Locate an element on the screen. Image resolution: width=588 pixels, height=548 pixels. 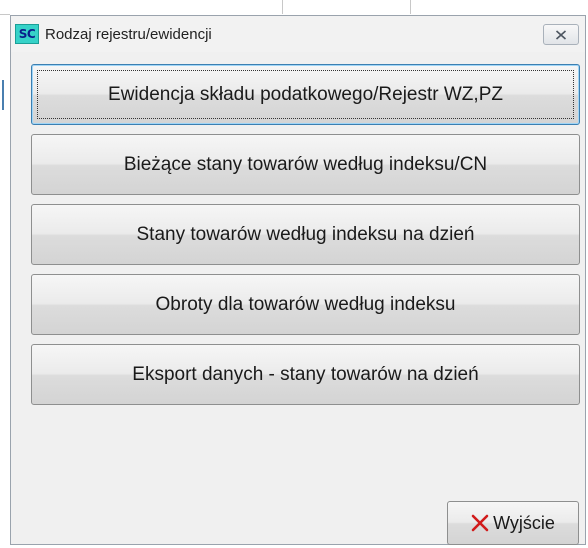
window-title: Rodzaj rejestru/ewidencji is located at coordinates (128, 34).